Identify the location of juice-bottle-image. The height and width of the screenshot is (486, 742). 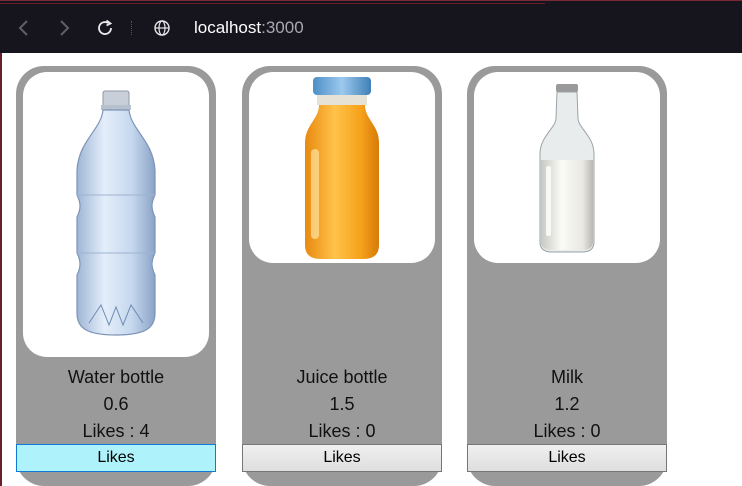
(342, 167).